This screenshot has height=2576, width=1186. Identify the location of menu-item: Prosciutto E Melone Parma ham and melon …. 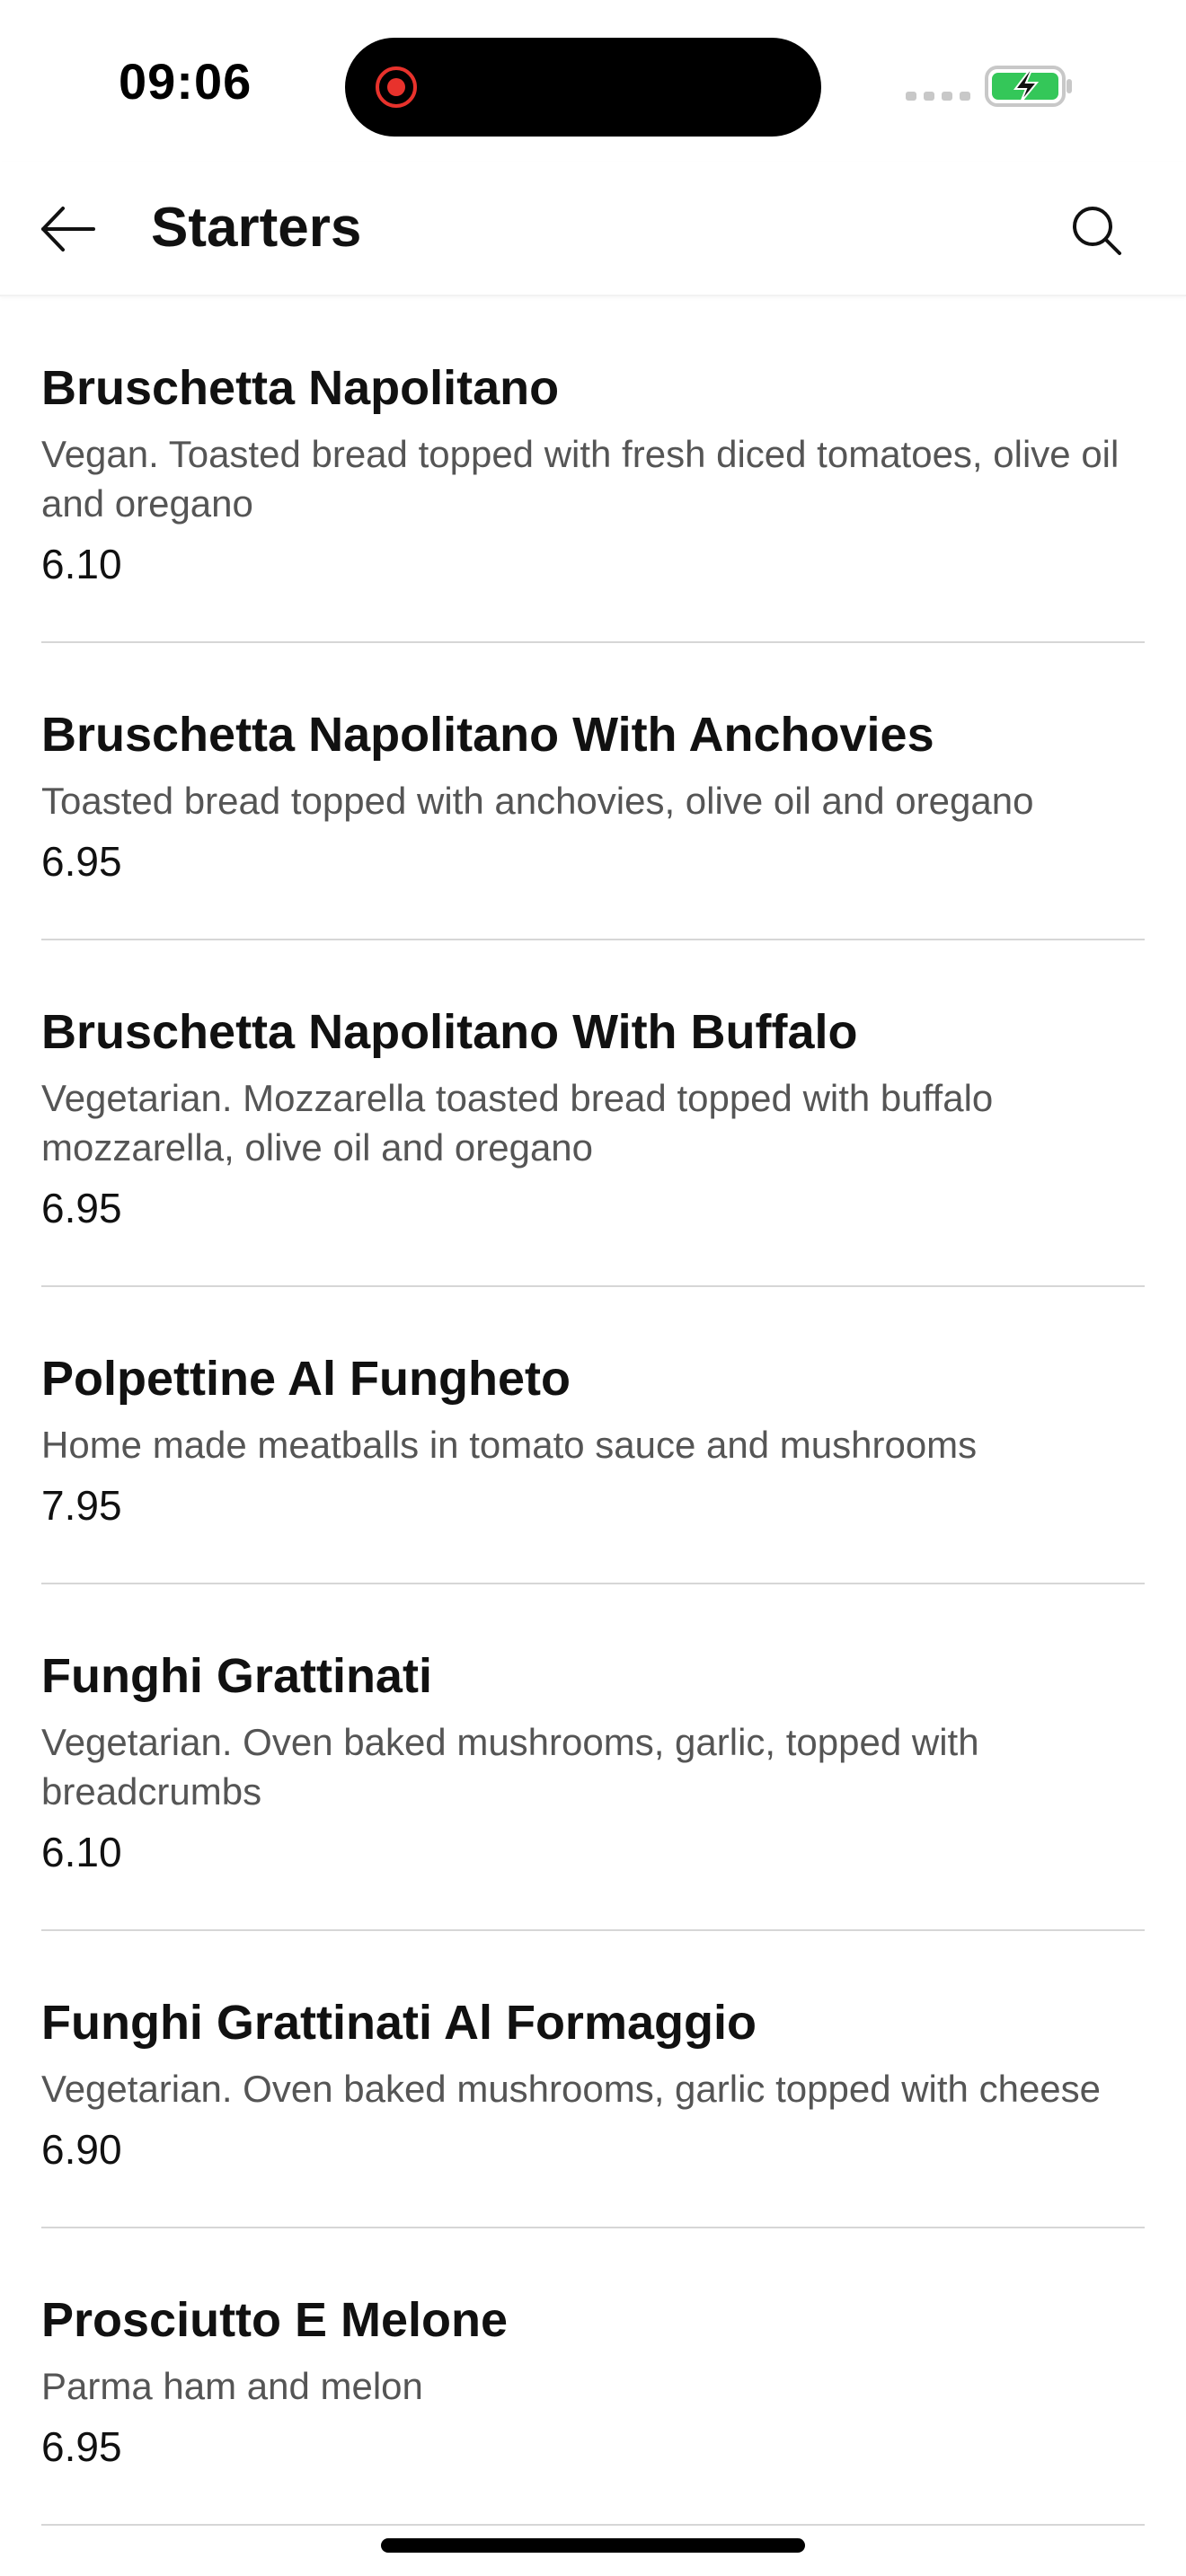
(593, 2377).